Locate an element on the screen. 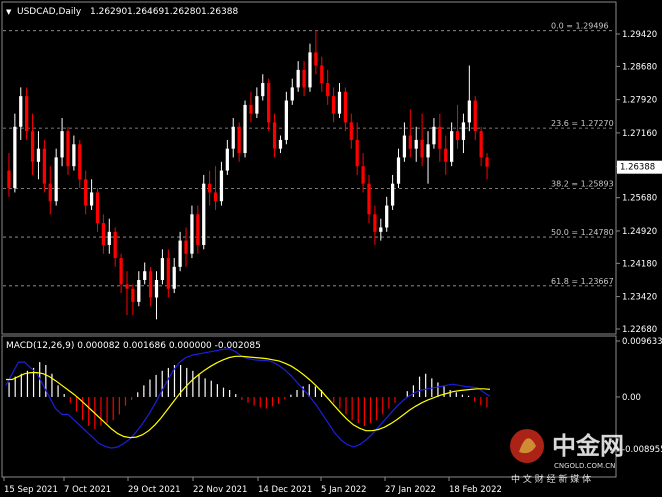 This screenshot has height=497, width=662. ohlc-high: 1.26469 is located at coordinates (145, 12).